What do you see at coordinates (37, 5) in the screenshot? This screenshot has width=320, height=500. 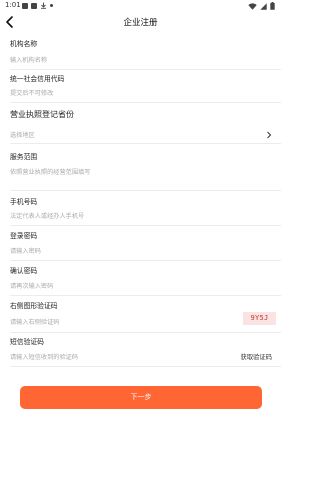 I see `notification-icons` at bounding box center [37, 5].